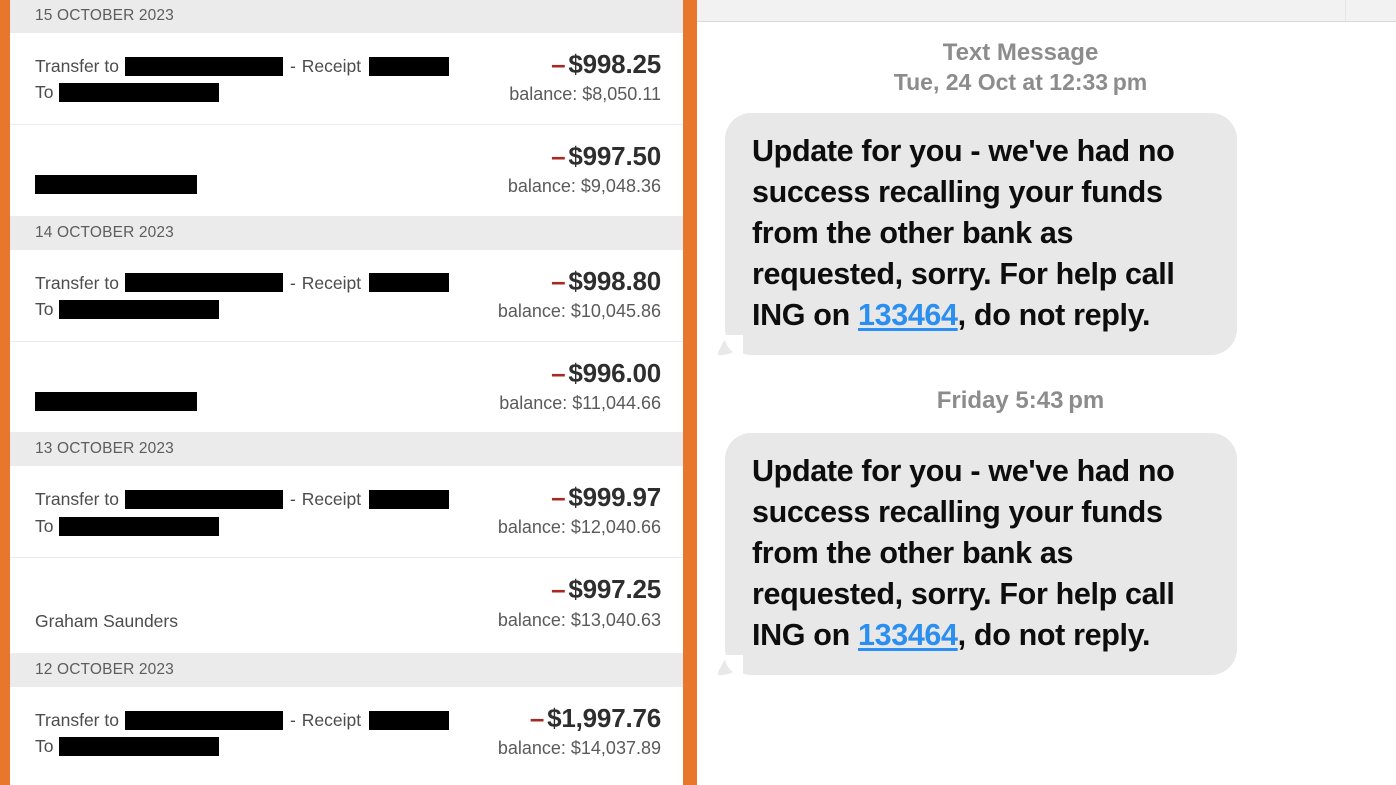  I want to click on transaction-values: – $997.50 balance: $9,048.36, so click(576, 169).